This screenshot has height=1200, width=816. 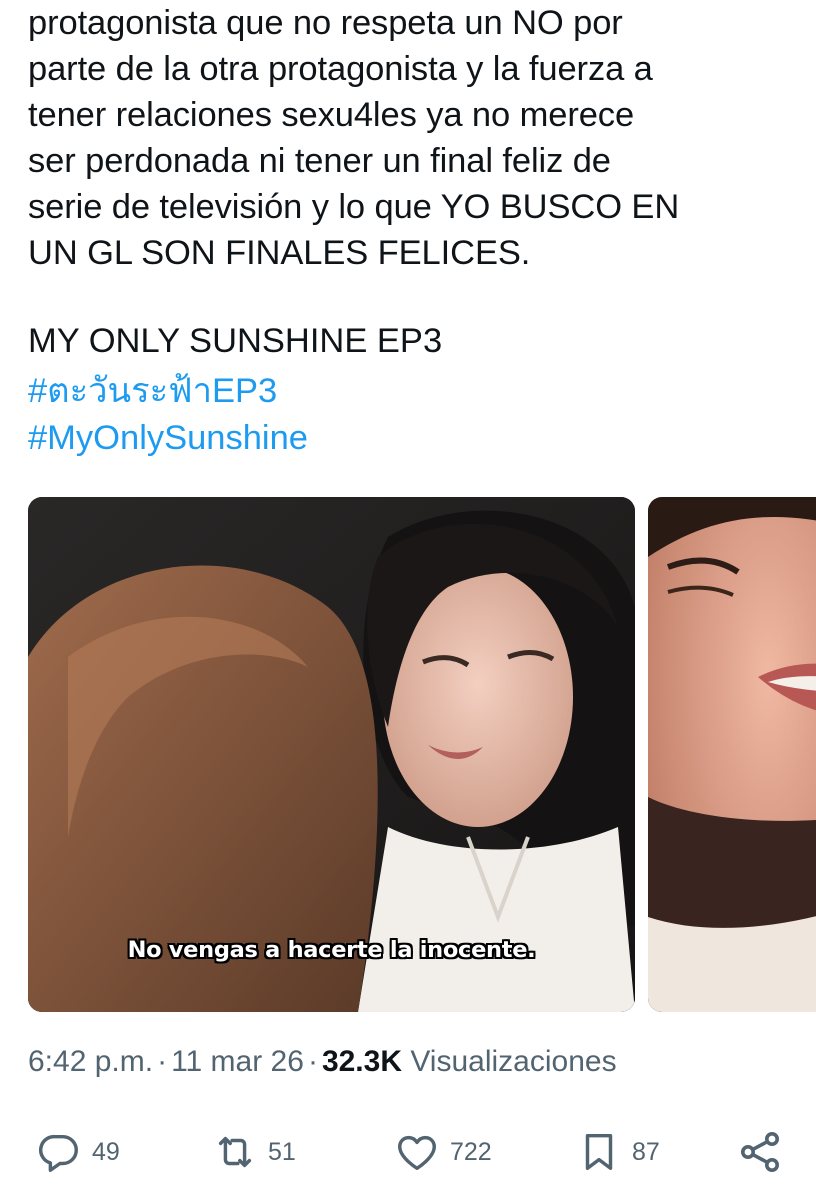 I want to click on heart-icon, so click(x=417, y=1152).